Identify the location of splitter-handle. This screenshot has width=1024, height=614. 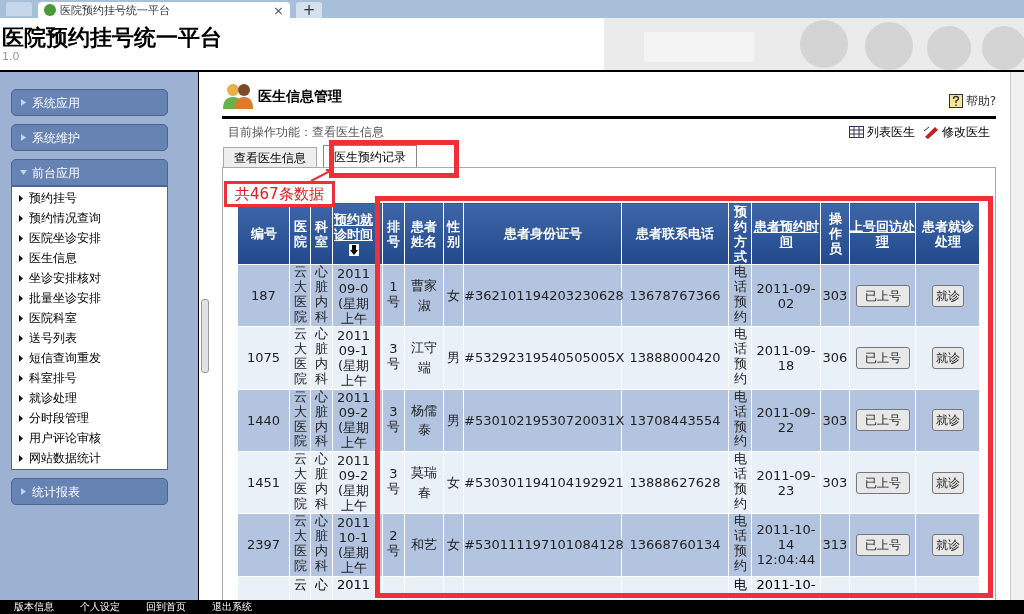
(204, 336).